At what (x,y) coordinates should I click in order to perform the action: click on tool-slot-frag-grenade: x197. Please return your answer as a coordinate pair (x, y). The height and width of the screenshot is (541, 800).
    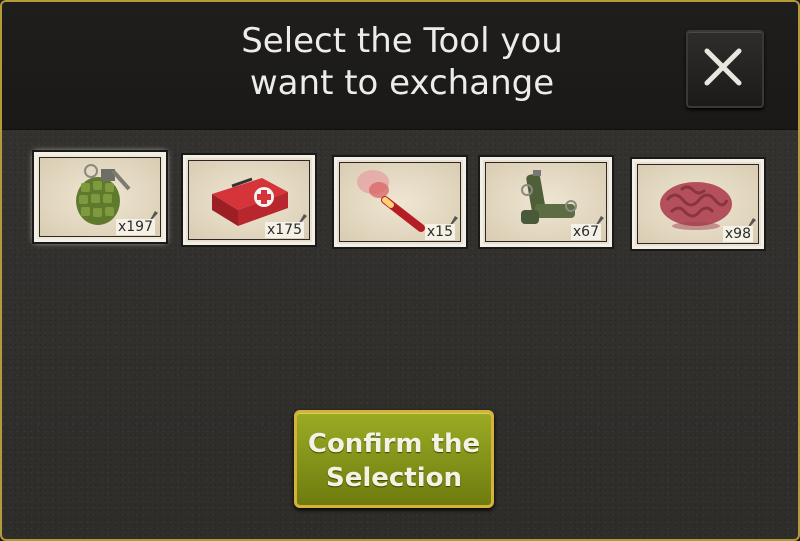
    Looking at the image, I should click on (100, 197).